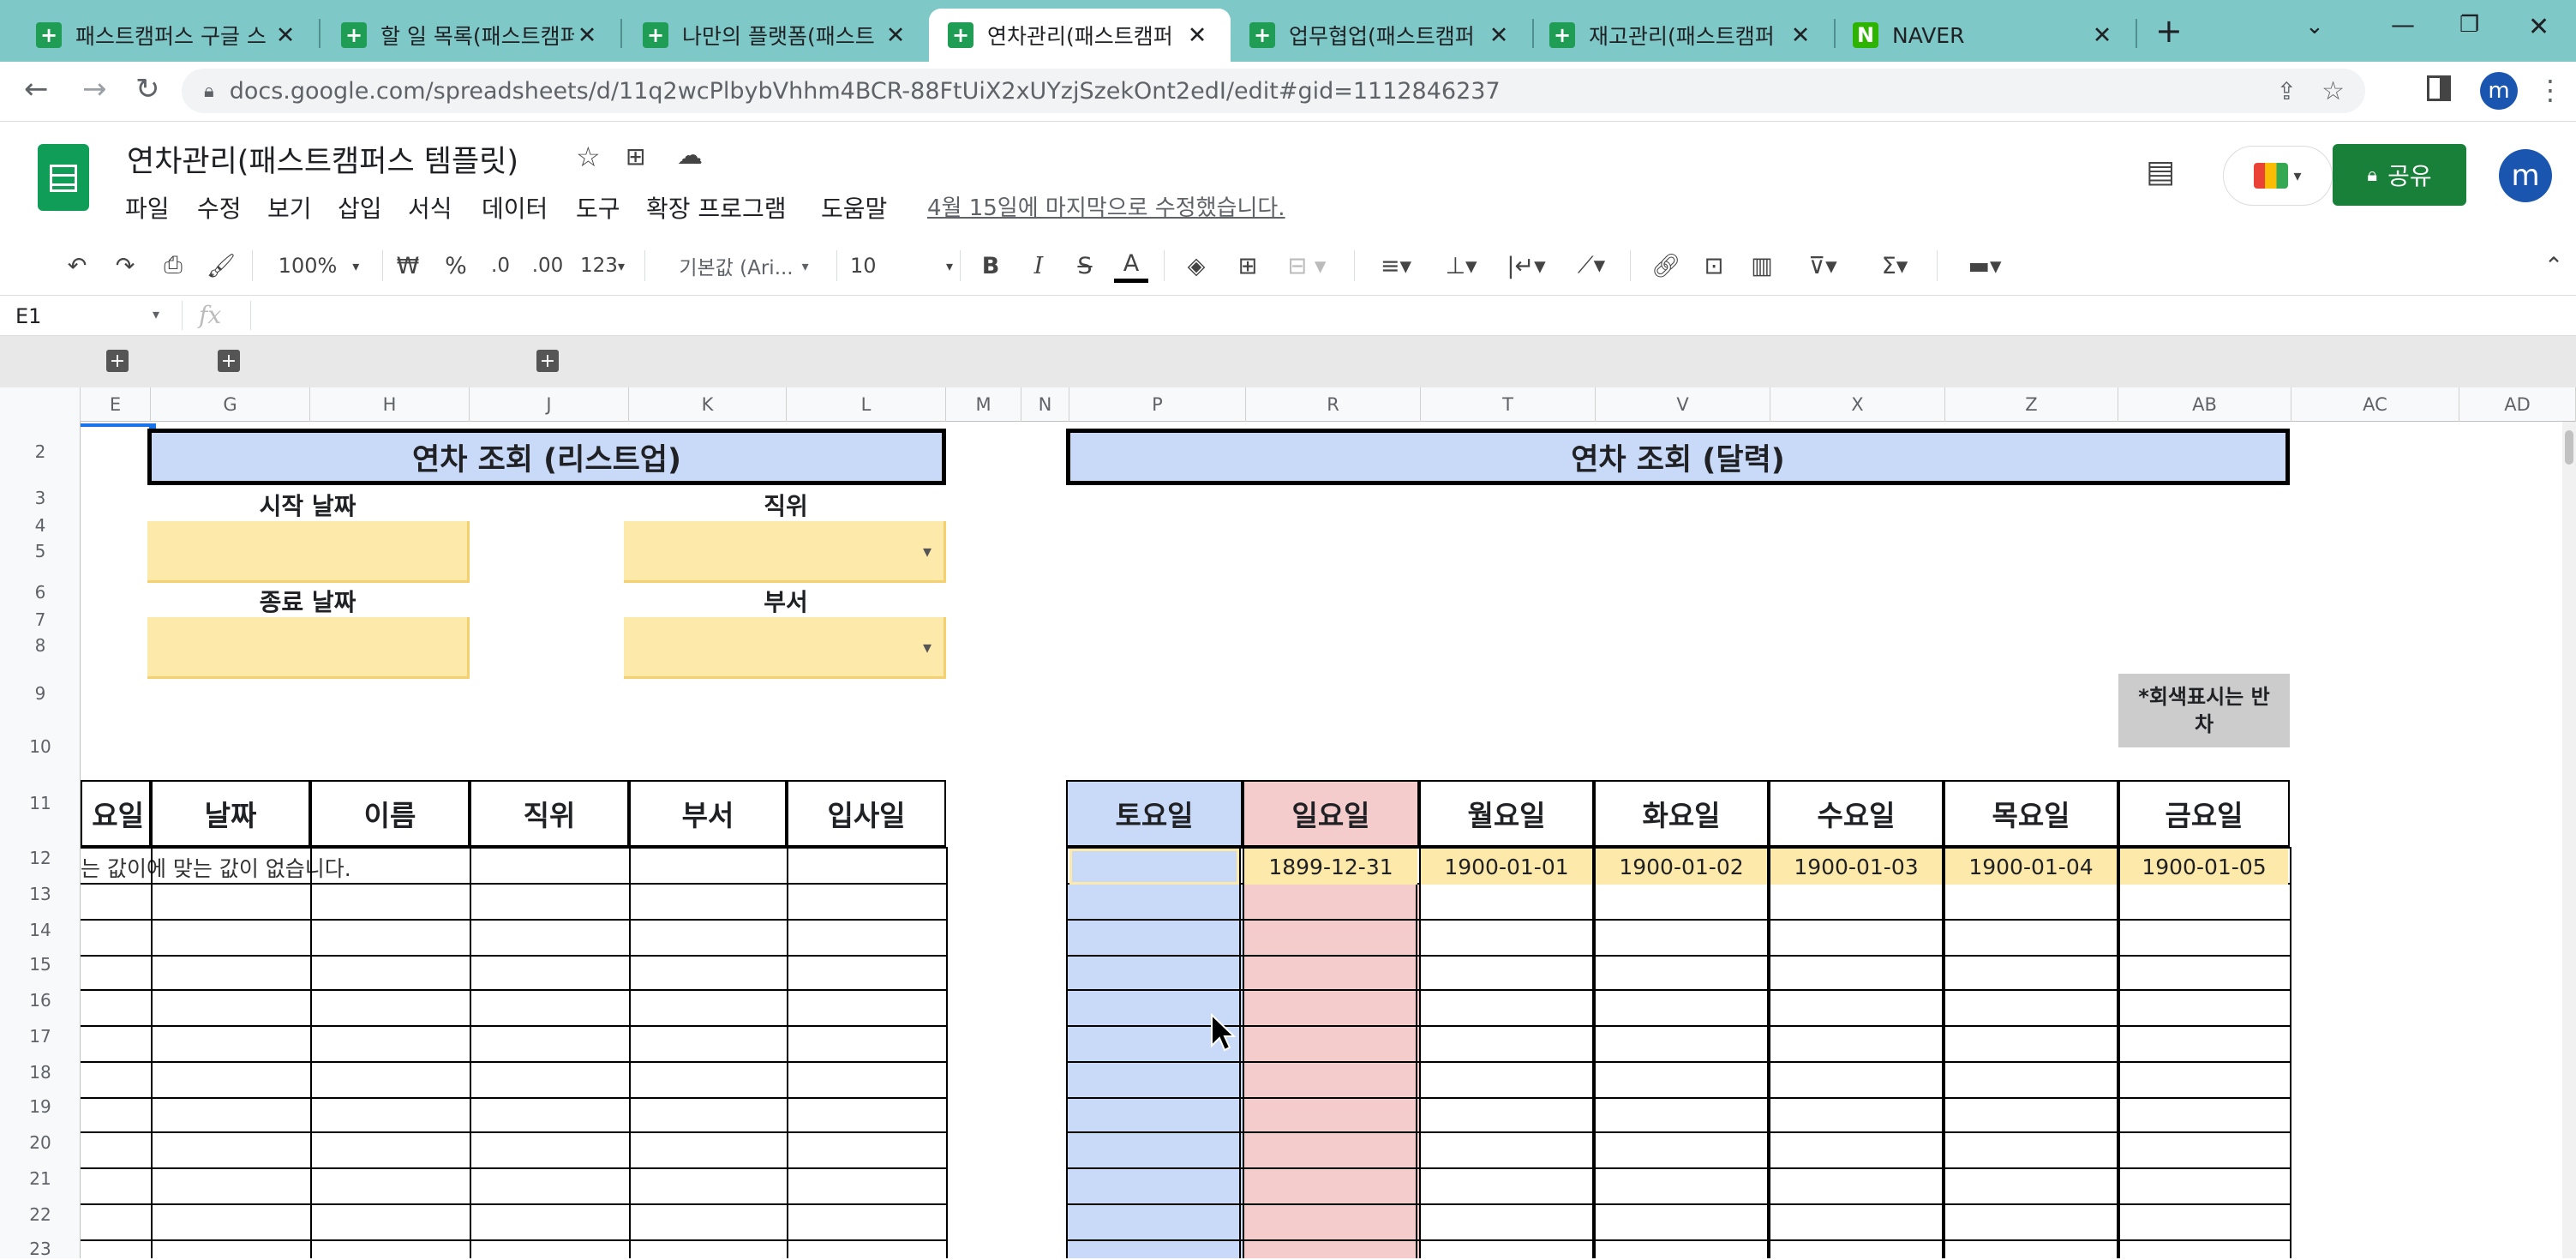 Image resolution: width=2576 pixels, height=1260 pixels. What do you see at coordinates (515, 207) in the screenshot?
I see `menu-data: 데이터` at bounding box center [515, 207].